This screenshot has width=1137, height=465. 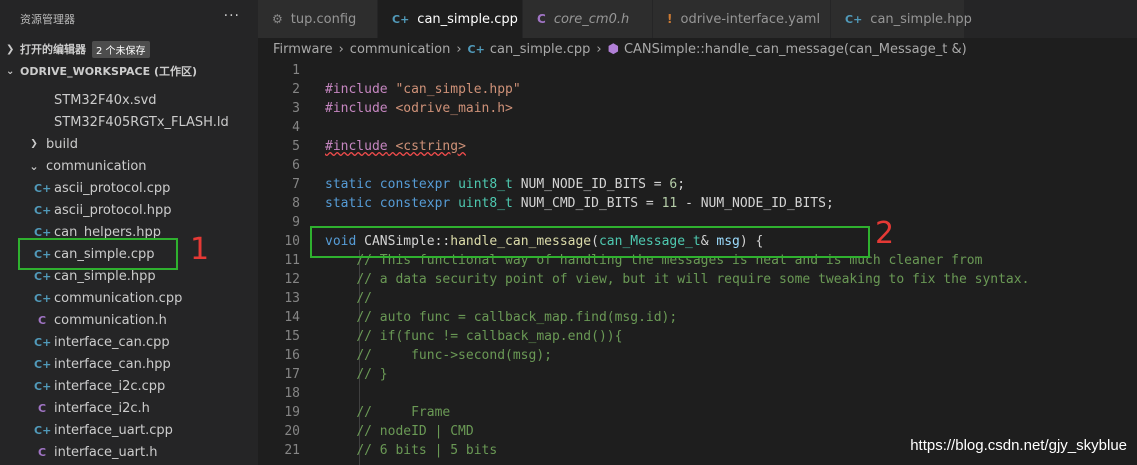 I want to click on line-number: 12, so click(x=292, y=279).